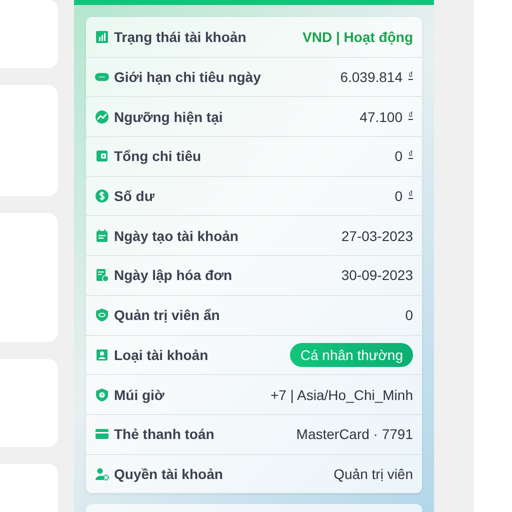 This screenshot has width=512, height=512. I want to click on field-value: +7 | Asia/Ho_Chi_Minh, so click(341, 394).